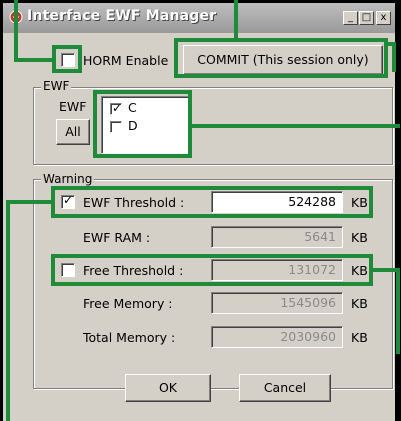  Describe the element at coordinates (73, 132) in the screenshot. I see `all-button: All` at that location.